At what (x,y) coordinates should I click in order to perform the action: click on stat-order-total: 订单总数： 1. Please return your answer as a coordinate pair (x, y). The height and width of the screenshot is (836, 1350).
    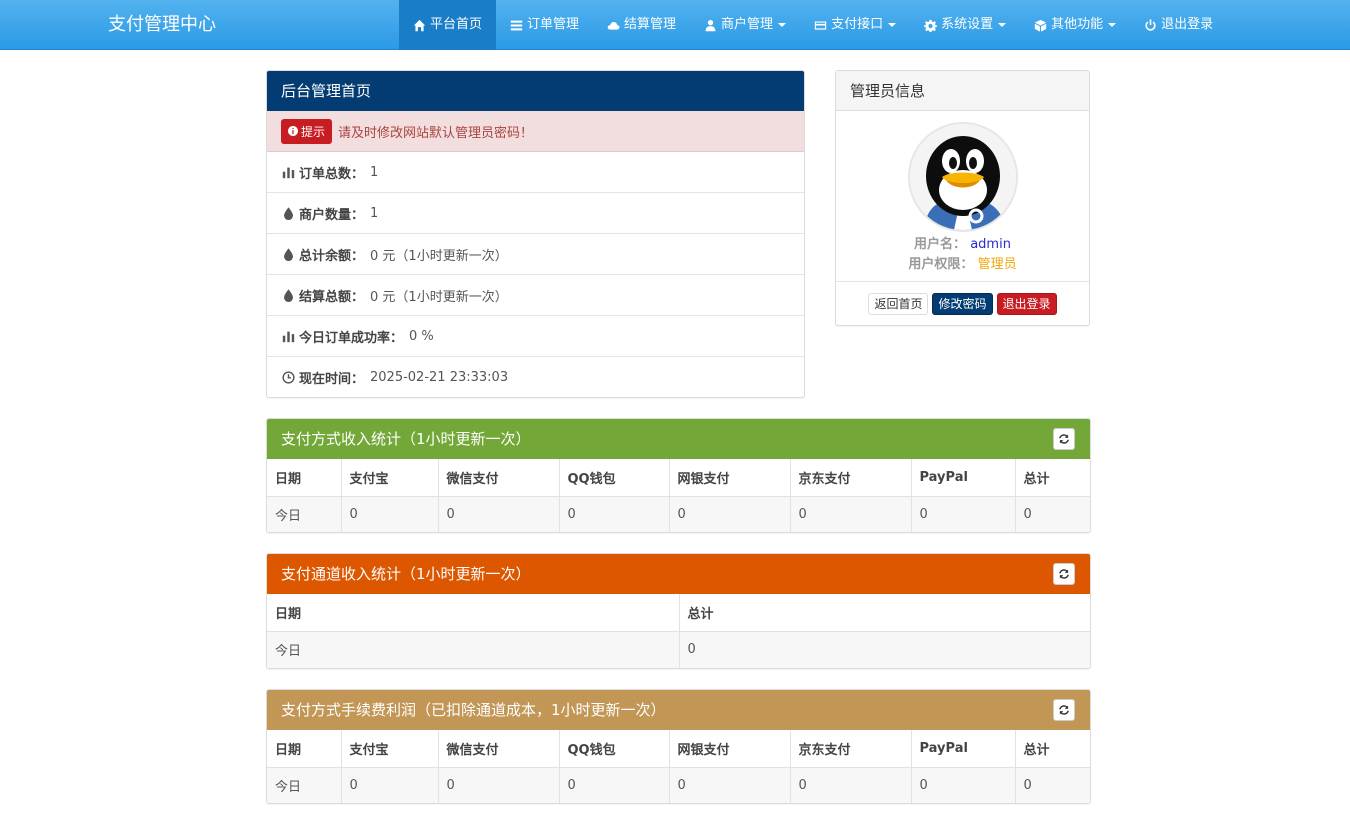
    Looking at the image, I should click on (535, 172).